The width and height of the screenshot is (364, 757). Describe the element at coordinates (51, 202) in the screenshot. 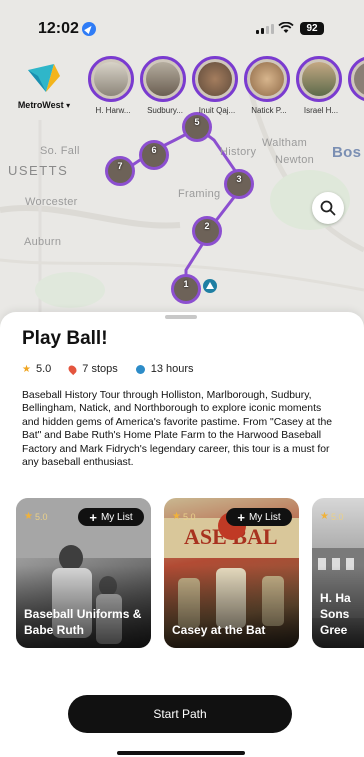

I see `map-label-worcester: Worcester` at that location.